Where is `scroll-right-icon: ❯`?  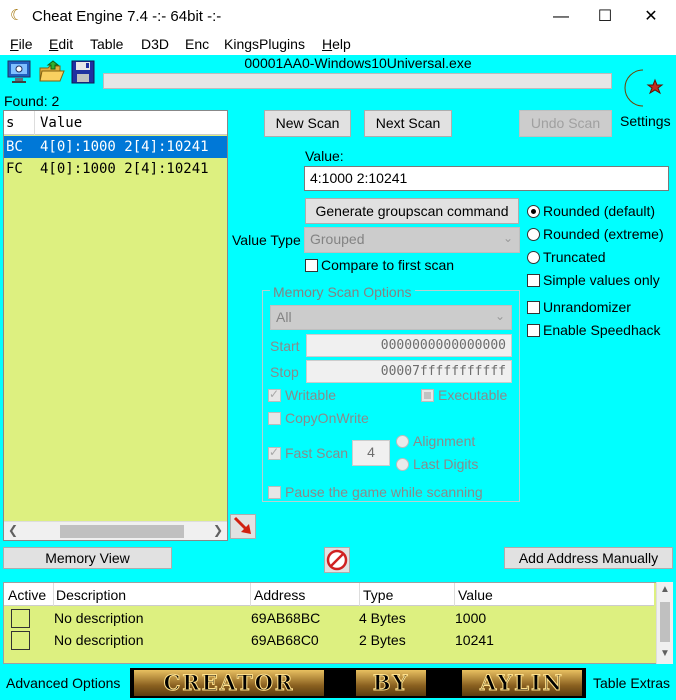
scroll-right-icon: ❯ is located at coordinates (218, 530).